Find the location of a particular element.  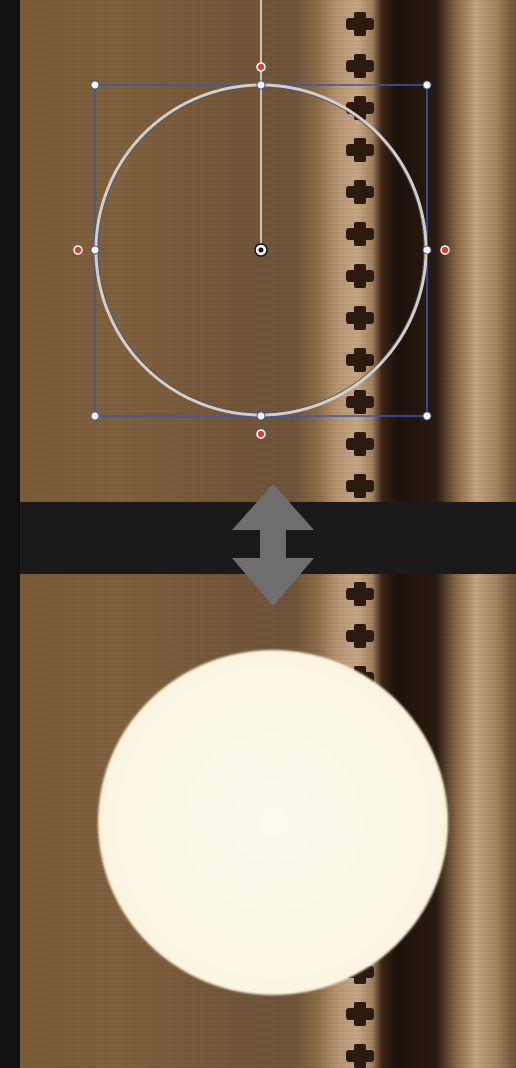

rotation-handle-right is located at coordinates (445, 250).